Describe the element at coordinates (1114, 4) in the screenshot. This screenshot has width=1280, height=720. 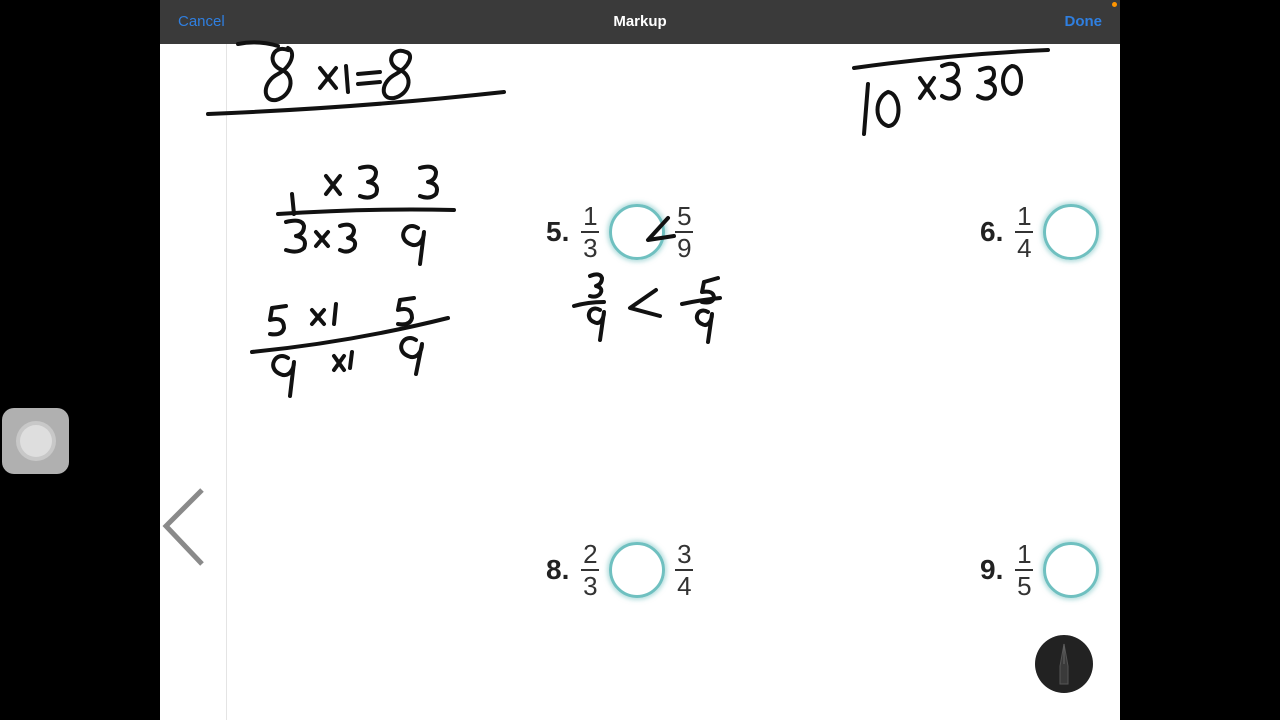
I see `status-indicator` at that location.